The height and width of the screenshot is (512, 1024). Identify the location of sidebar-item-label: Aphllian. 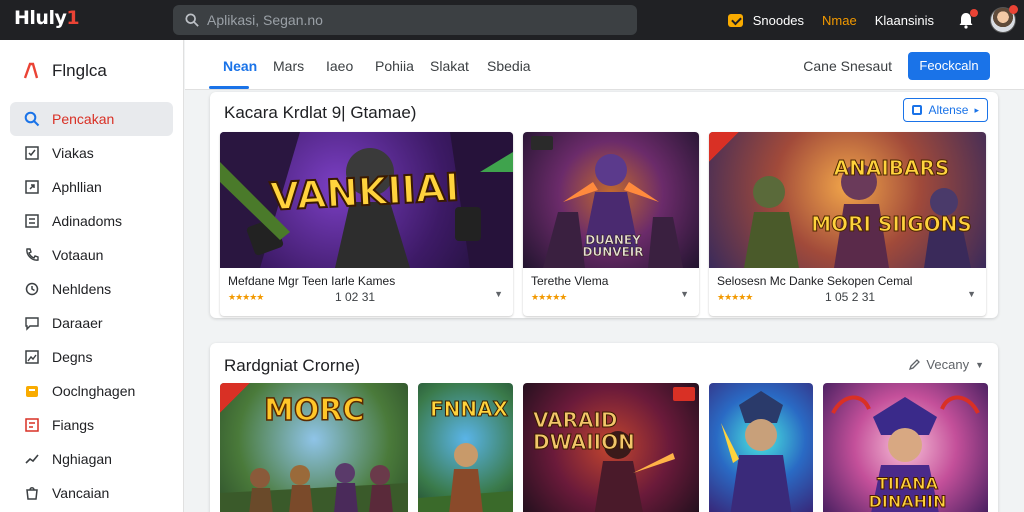
(77, 187).